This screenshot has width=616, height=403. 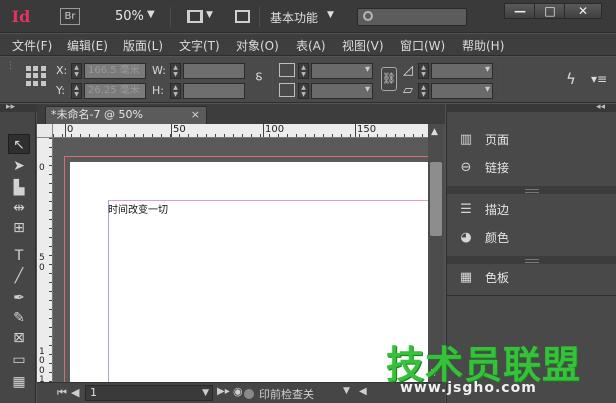 I want to click on w-field, so click(x=214, y=71).